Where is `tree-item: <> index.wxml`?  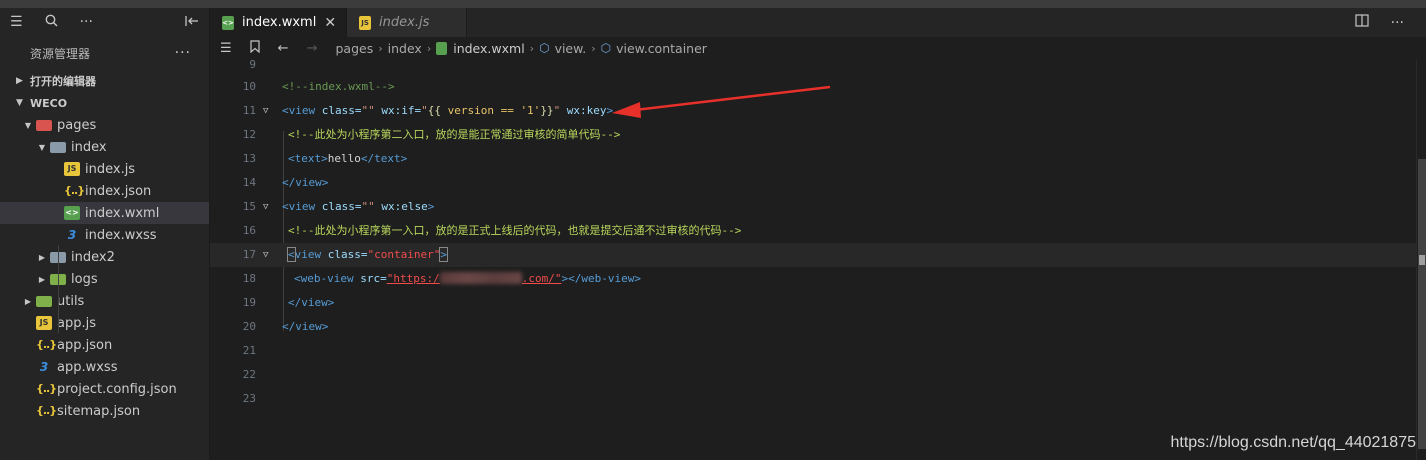
tree-item: <> index.wxml is located at coordinates (104, 213).